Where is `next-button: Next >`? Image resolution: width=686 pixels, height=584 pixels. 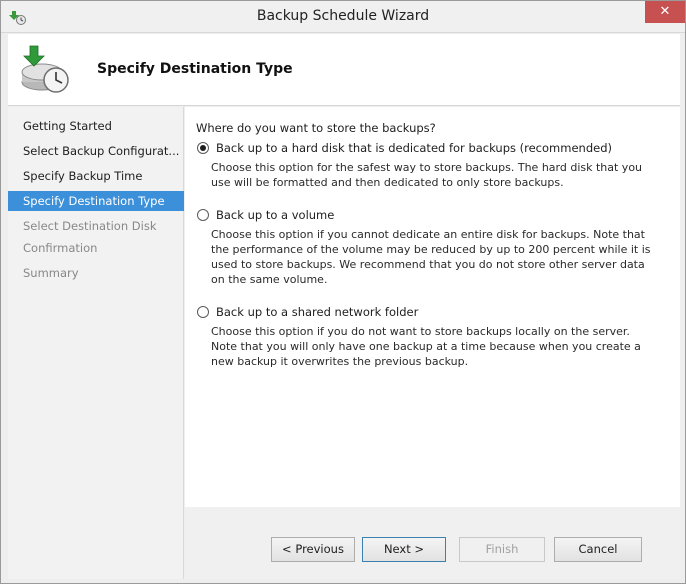 next-button: Next > is located at coordinates (404, 549).